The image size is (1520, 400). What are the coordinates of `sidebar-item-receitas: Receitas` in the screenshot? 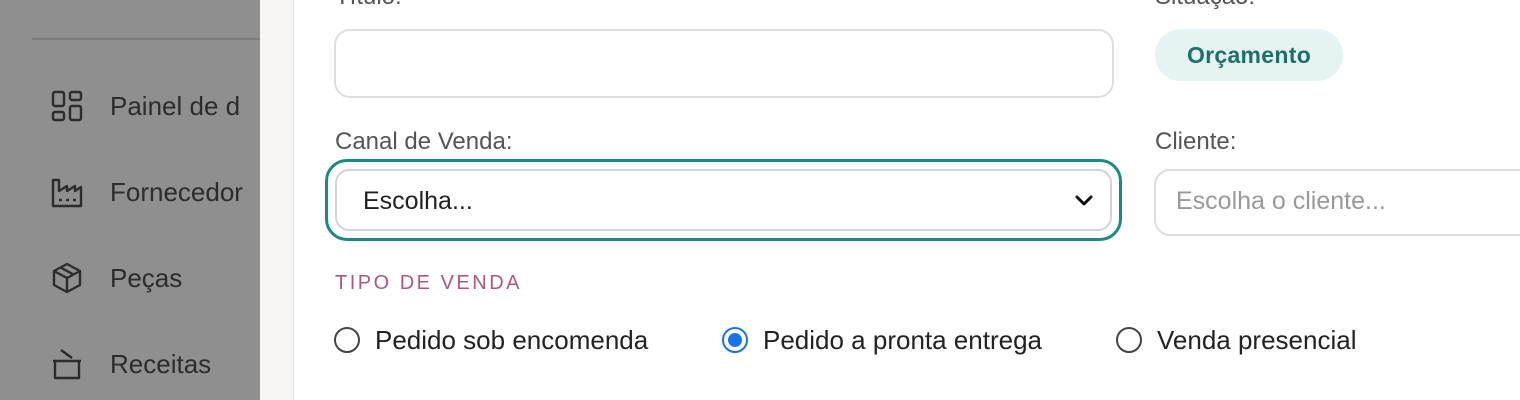 It's located at (129, 364).